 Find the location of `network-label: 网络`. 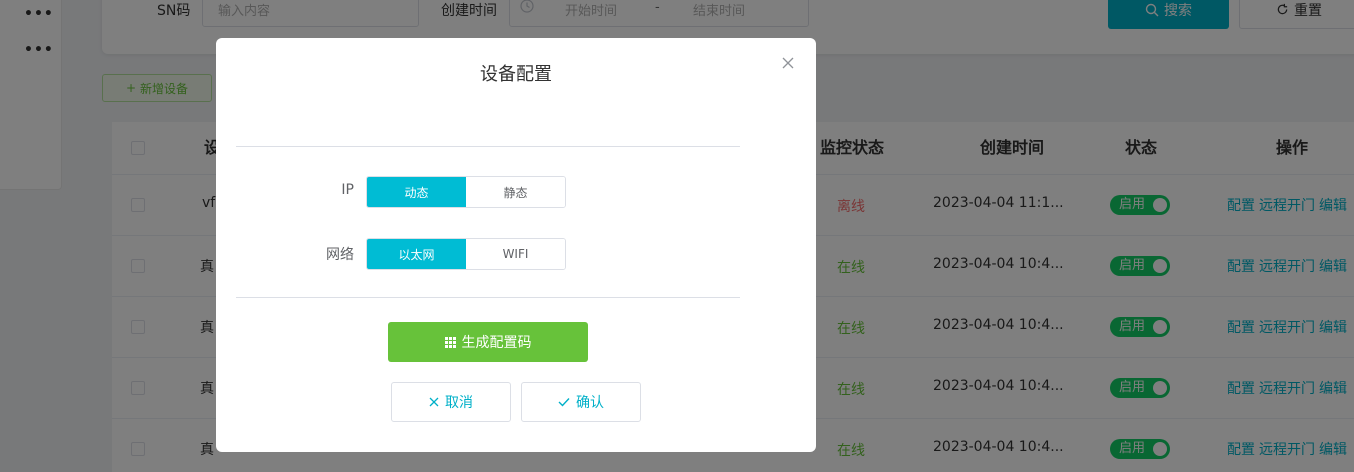

network-label: 网络 is located at coordinates (340, 255).